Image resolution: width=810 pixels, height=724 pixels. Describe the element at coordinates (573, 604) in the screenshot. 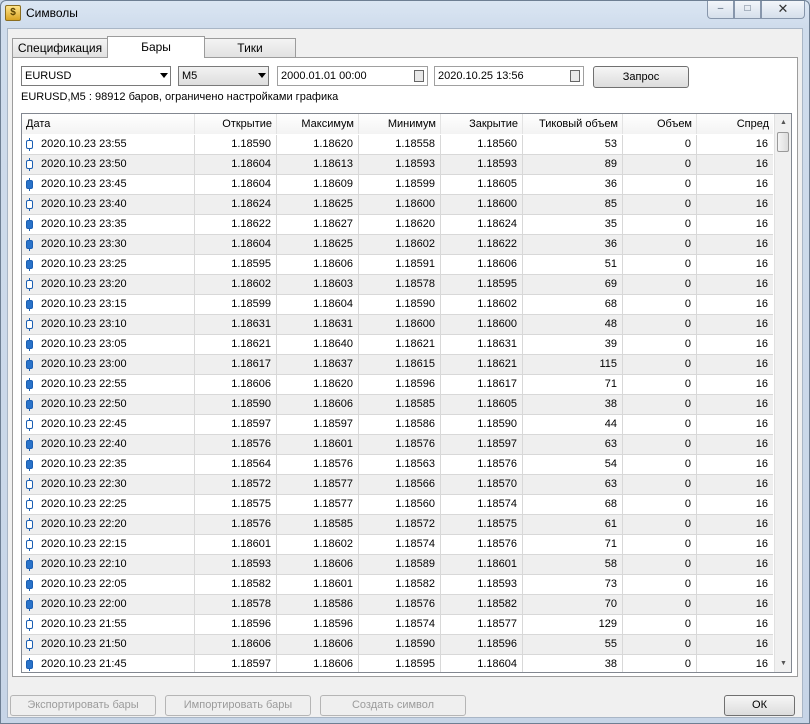

I see `cell-tick-volume: 70` at that location.